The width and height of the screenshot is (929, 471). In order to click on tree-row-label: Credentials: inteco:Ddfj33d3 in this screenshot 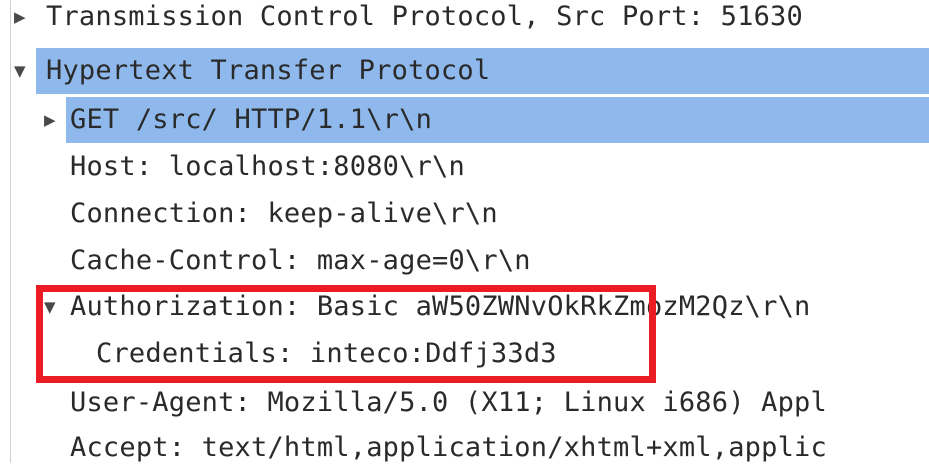, I will do `click(326, 353)`.